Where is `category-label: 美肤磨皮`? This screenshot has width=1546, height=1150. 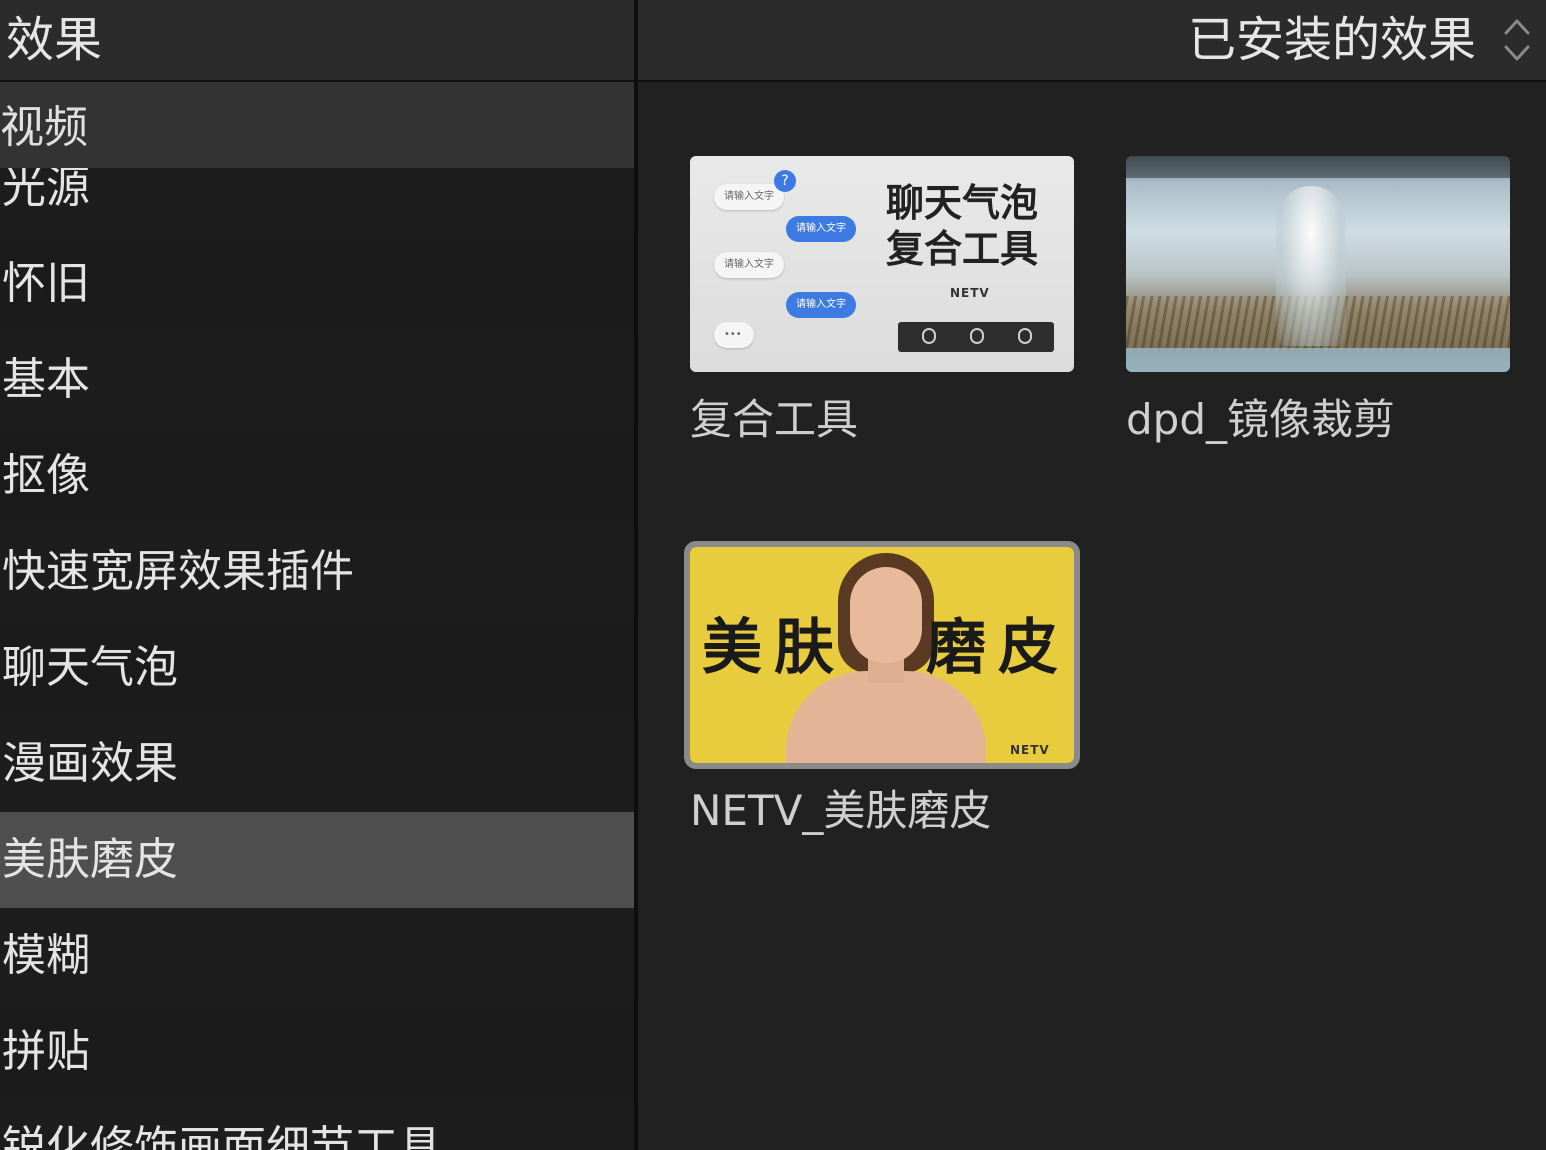 category-label: 美肤磨皮 is located at coordinates (90, 859).